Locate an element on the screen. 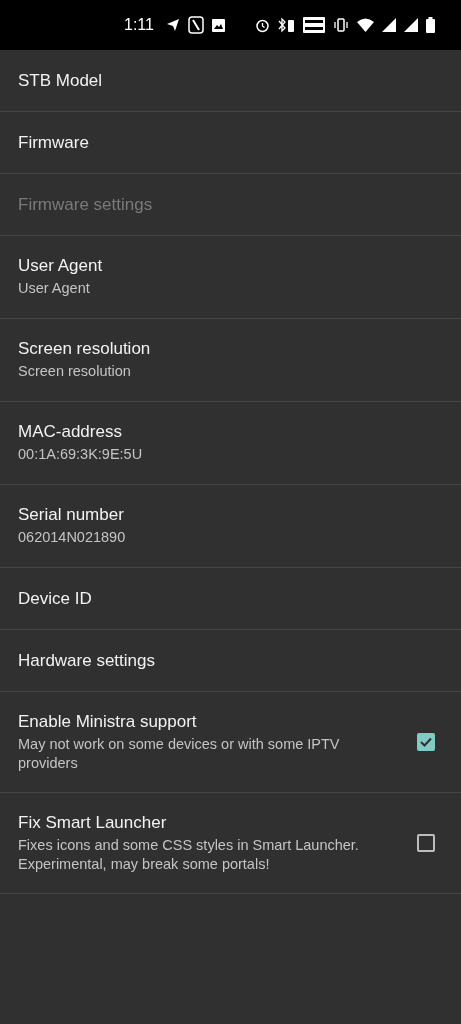 The height and width of the screenshot is (1024, 461). clock: 1:11 is located at coordinates (139, 25).